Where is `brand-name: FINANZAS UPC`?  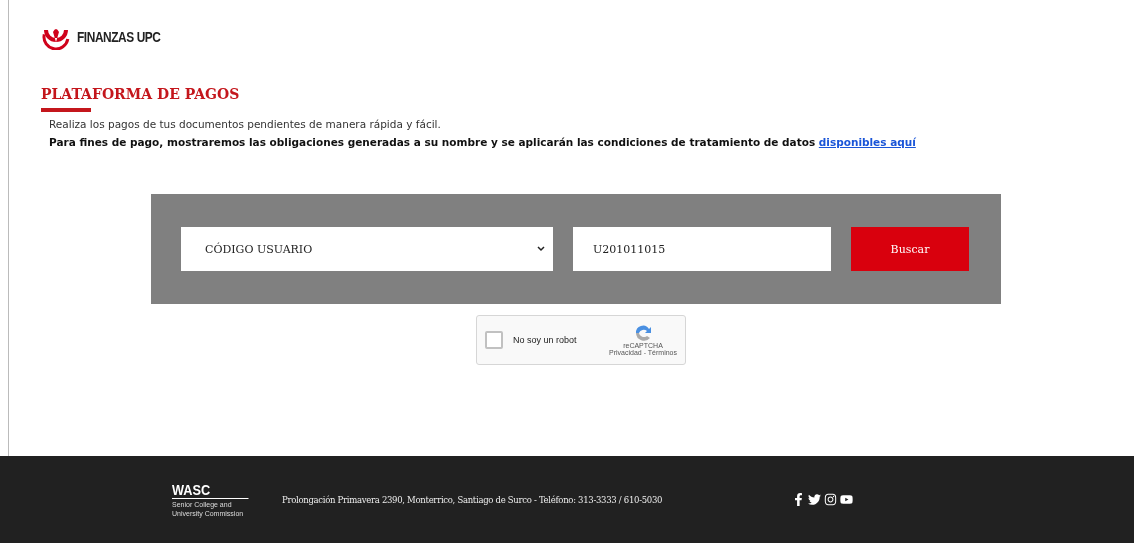 brand-name: FINANZAS UPC is located at coordinates (119, 37).